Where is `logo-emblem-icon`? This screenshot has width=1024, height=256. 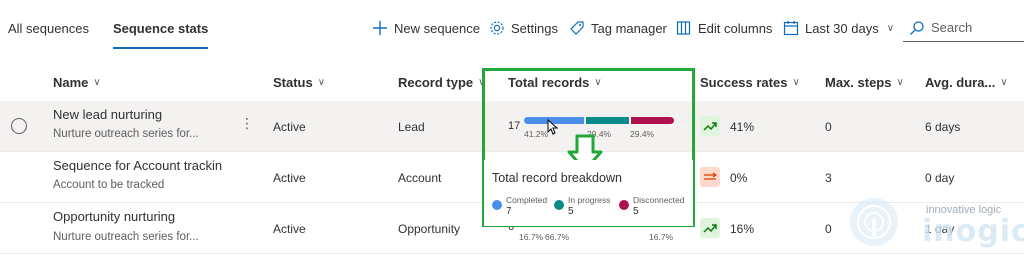 logo-emblem-icon is located at coordinates (874, 222).